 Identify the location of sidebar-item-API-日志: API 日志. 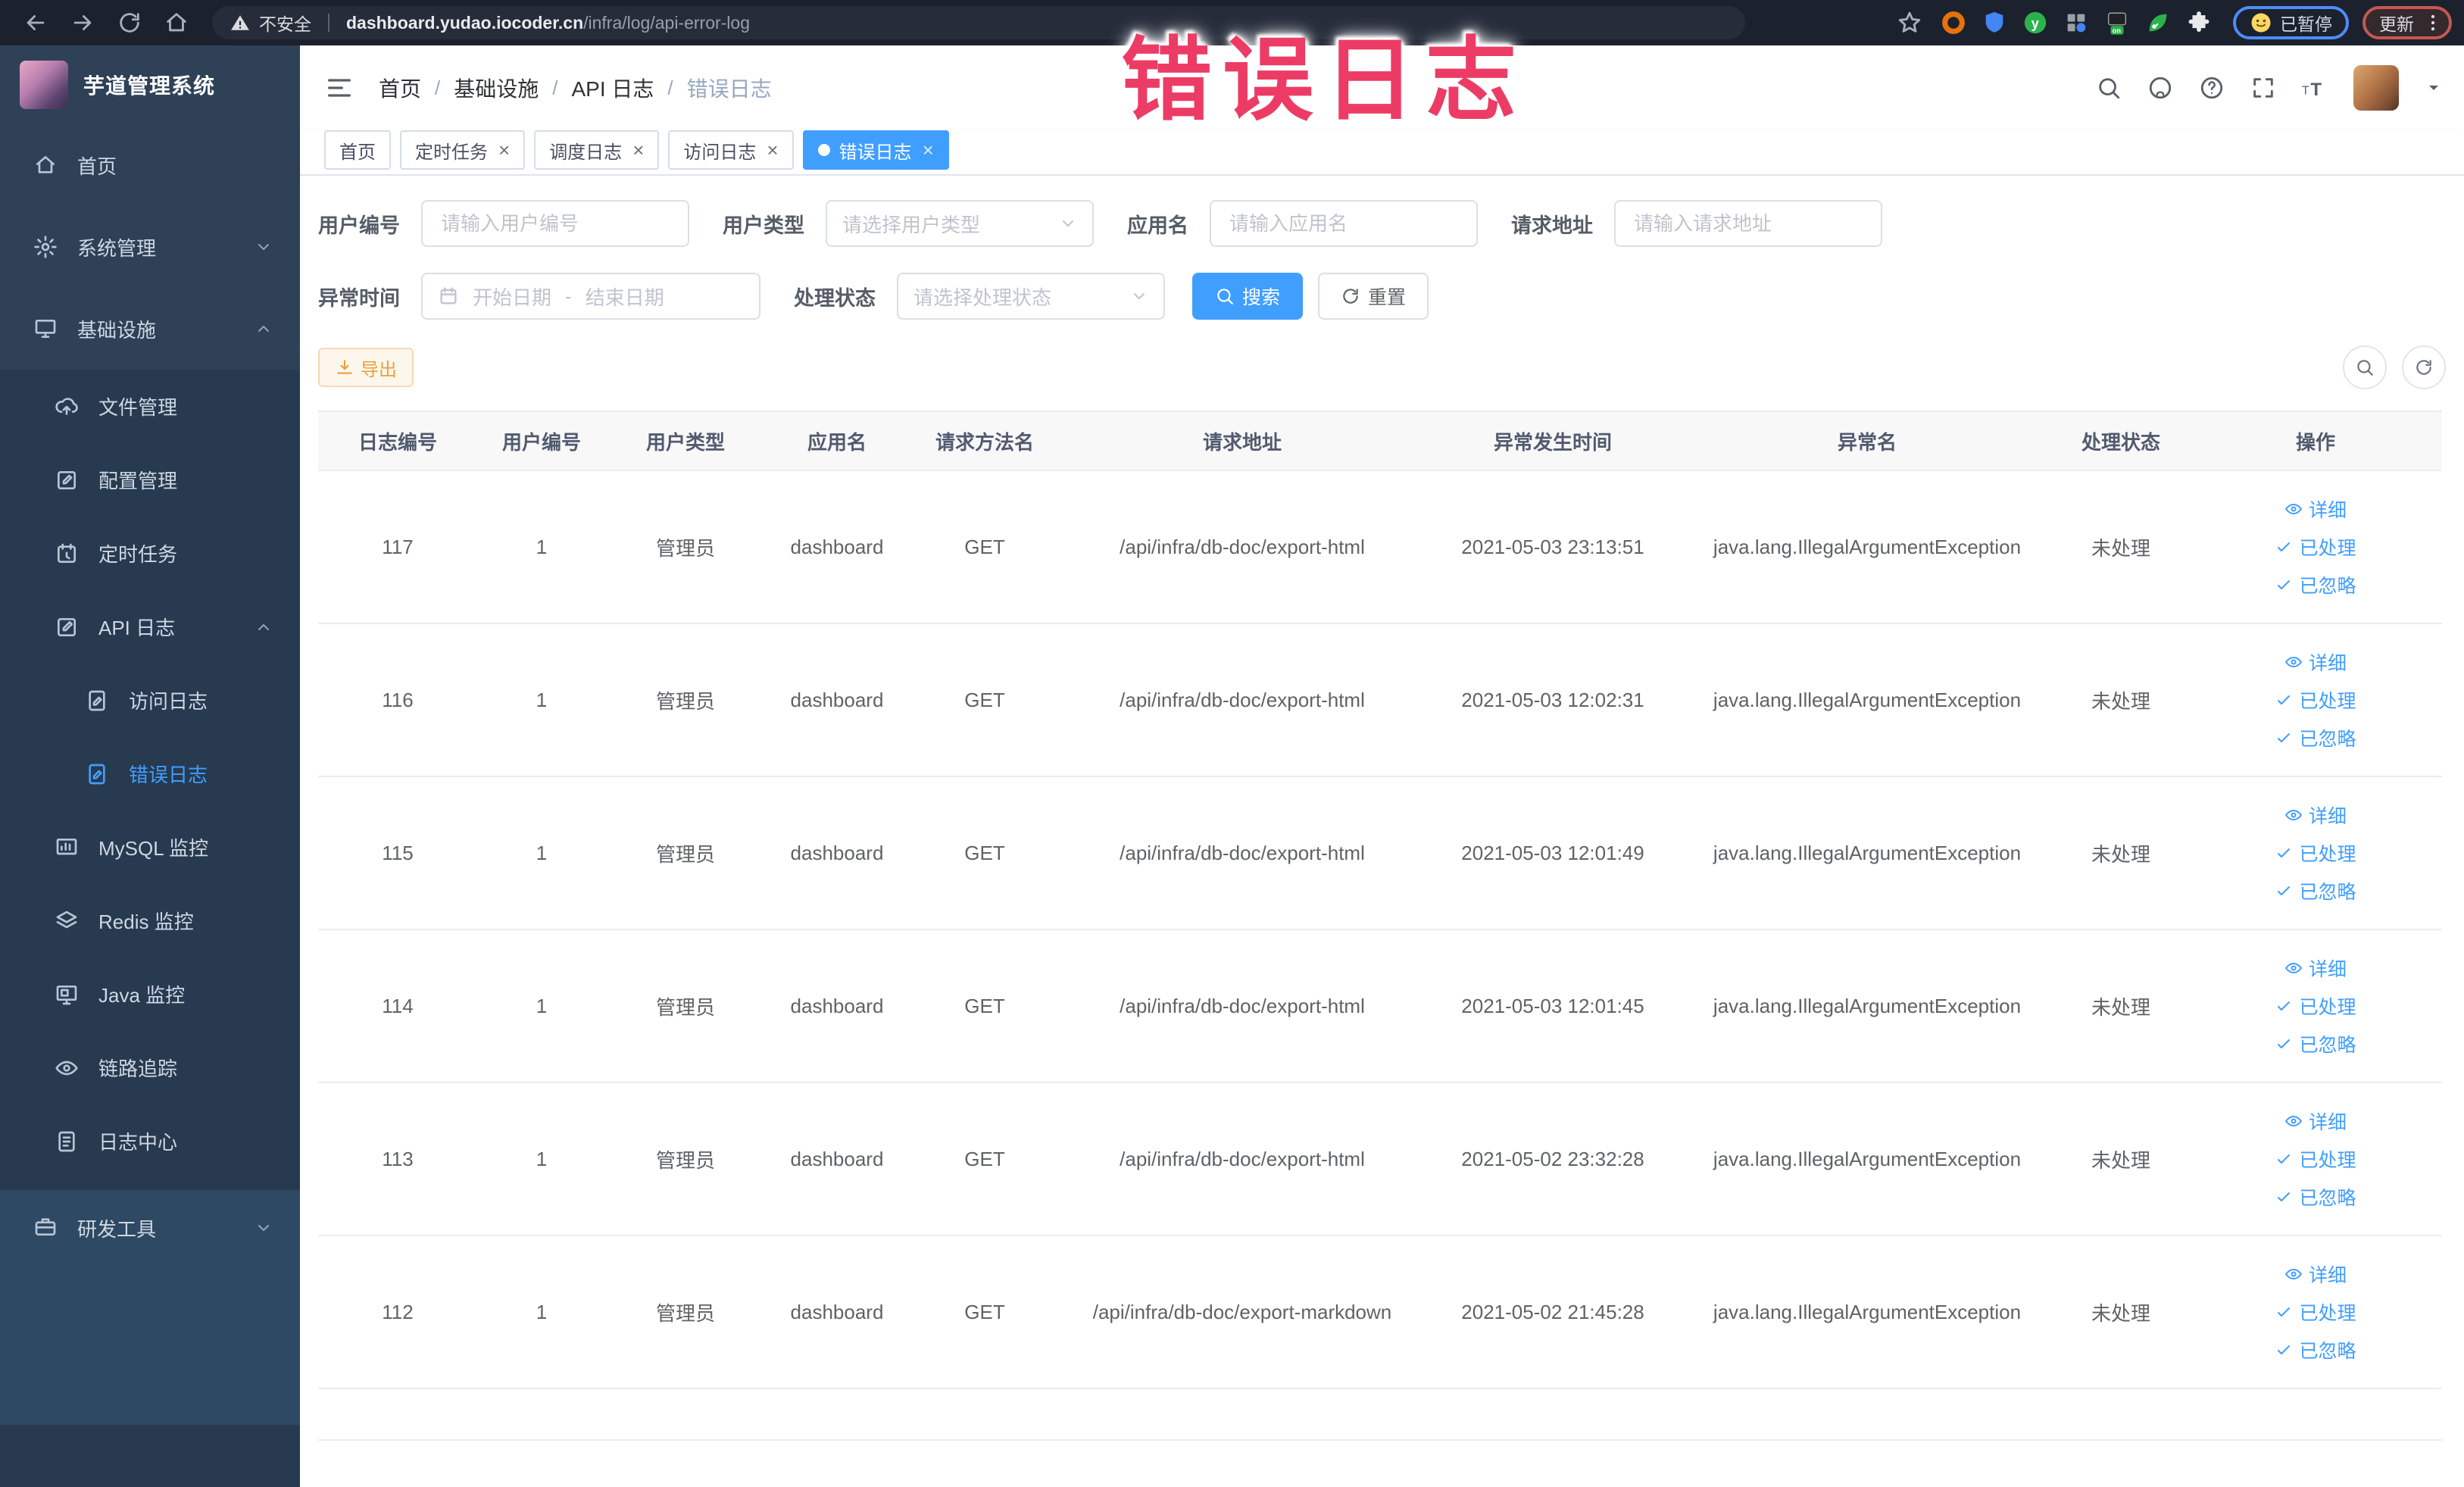
(150, 627).